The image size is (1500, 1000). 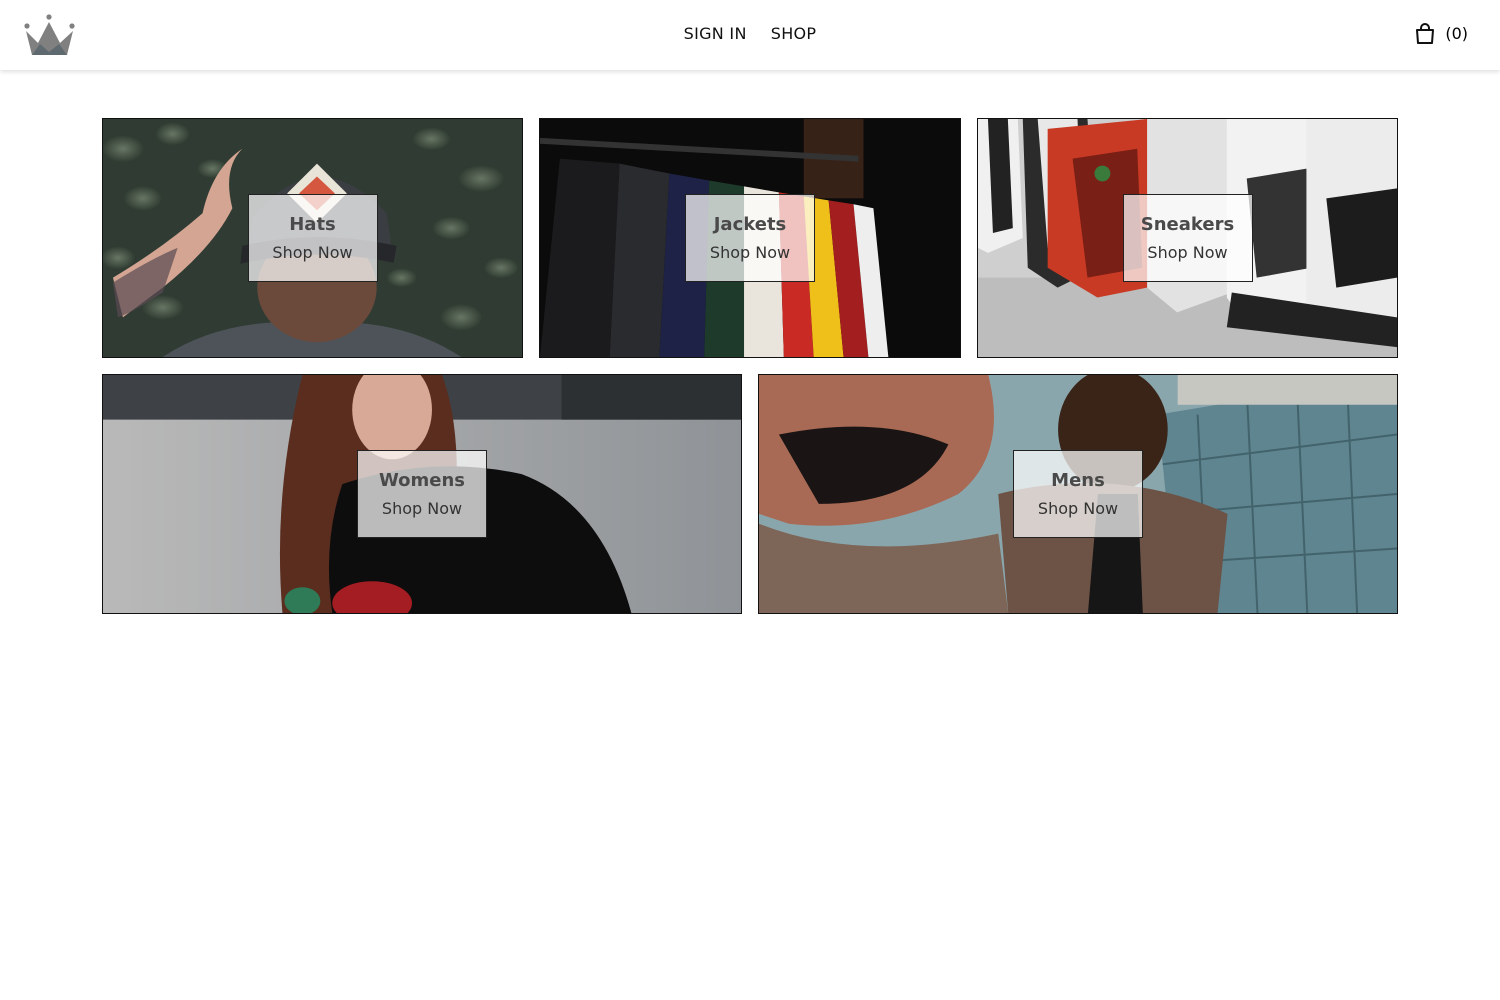 I want to click on nav-shop-link: SHOP, so click(x=794, y=34).